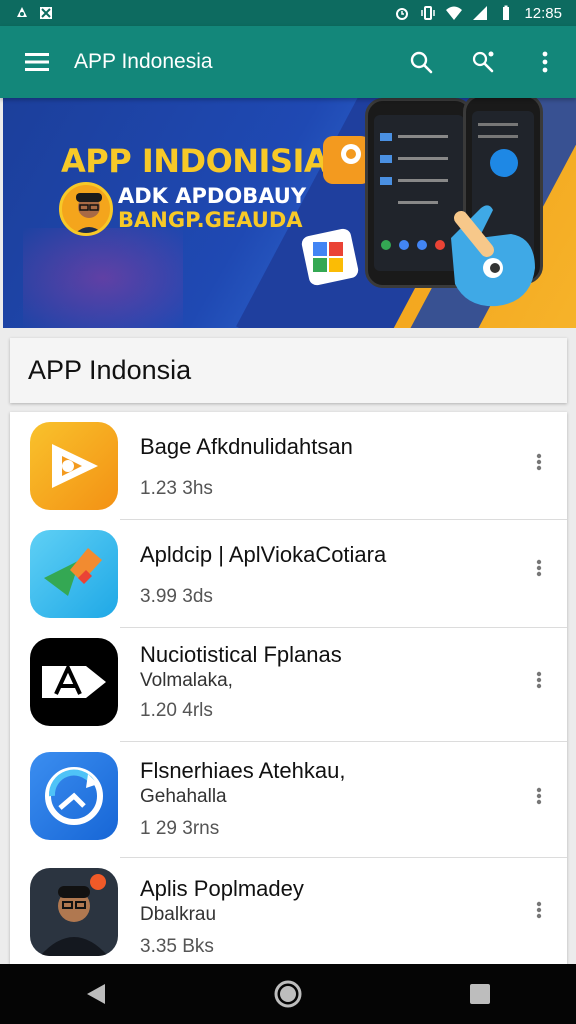 The height and width of the screenshot is (1024, 576). Describe the element at coordinates (454, 13) in the screenshot. I see `wifi-icon` at that location.